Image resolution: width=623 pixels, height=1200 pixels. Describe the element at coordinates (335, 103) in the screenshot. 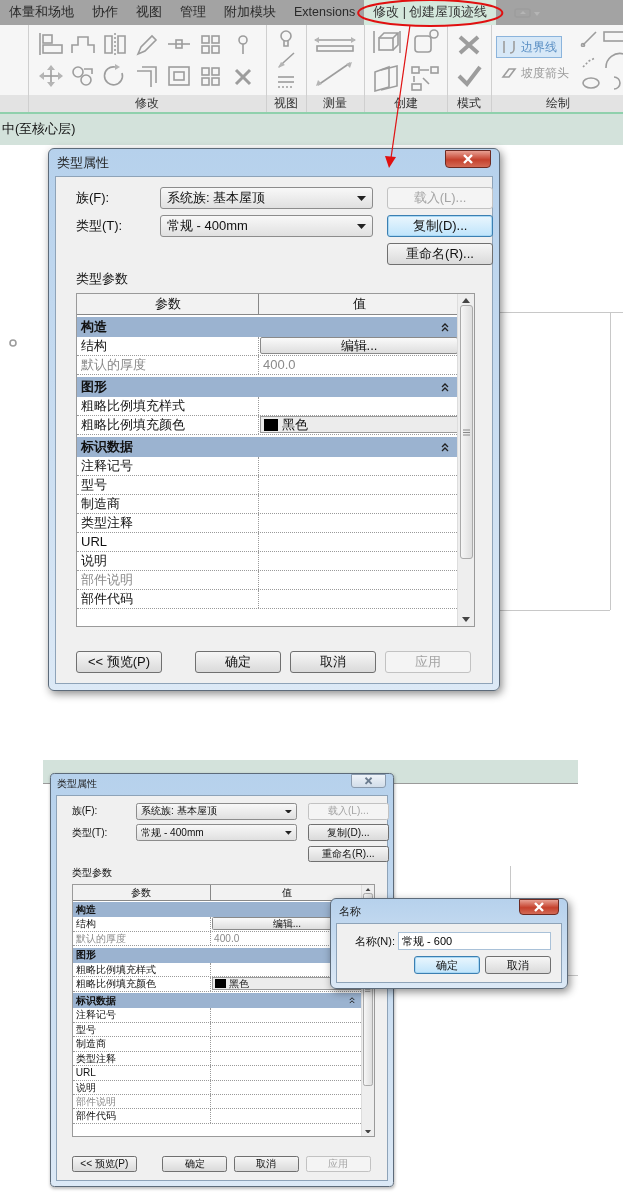

I see `ribbon-group-label: 测量` at that location.